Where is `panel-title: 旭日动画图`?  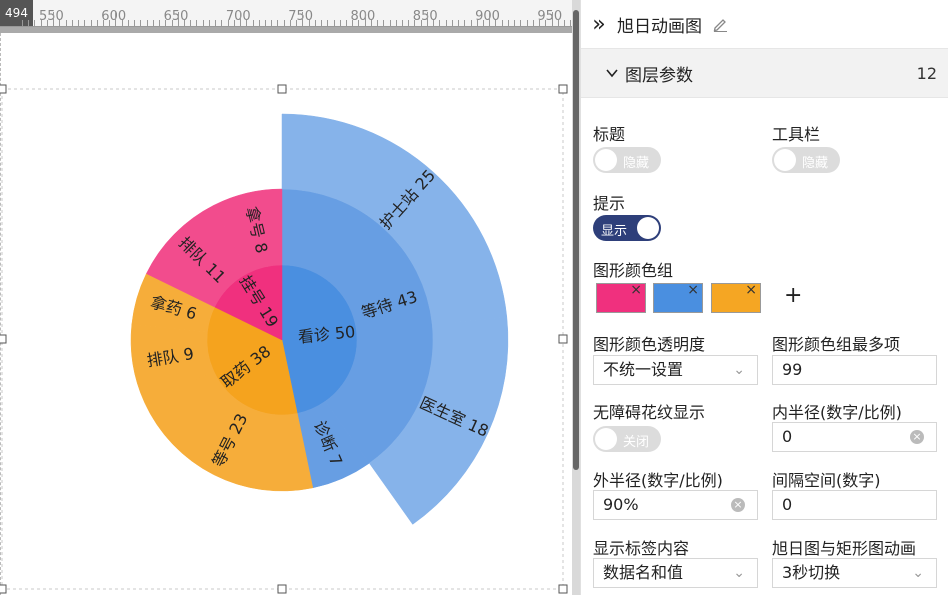 panel-title: 旭日动画图 is located at coordinates (659, 26).